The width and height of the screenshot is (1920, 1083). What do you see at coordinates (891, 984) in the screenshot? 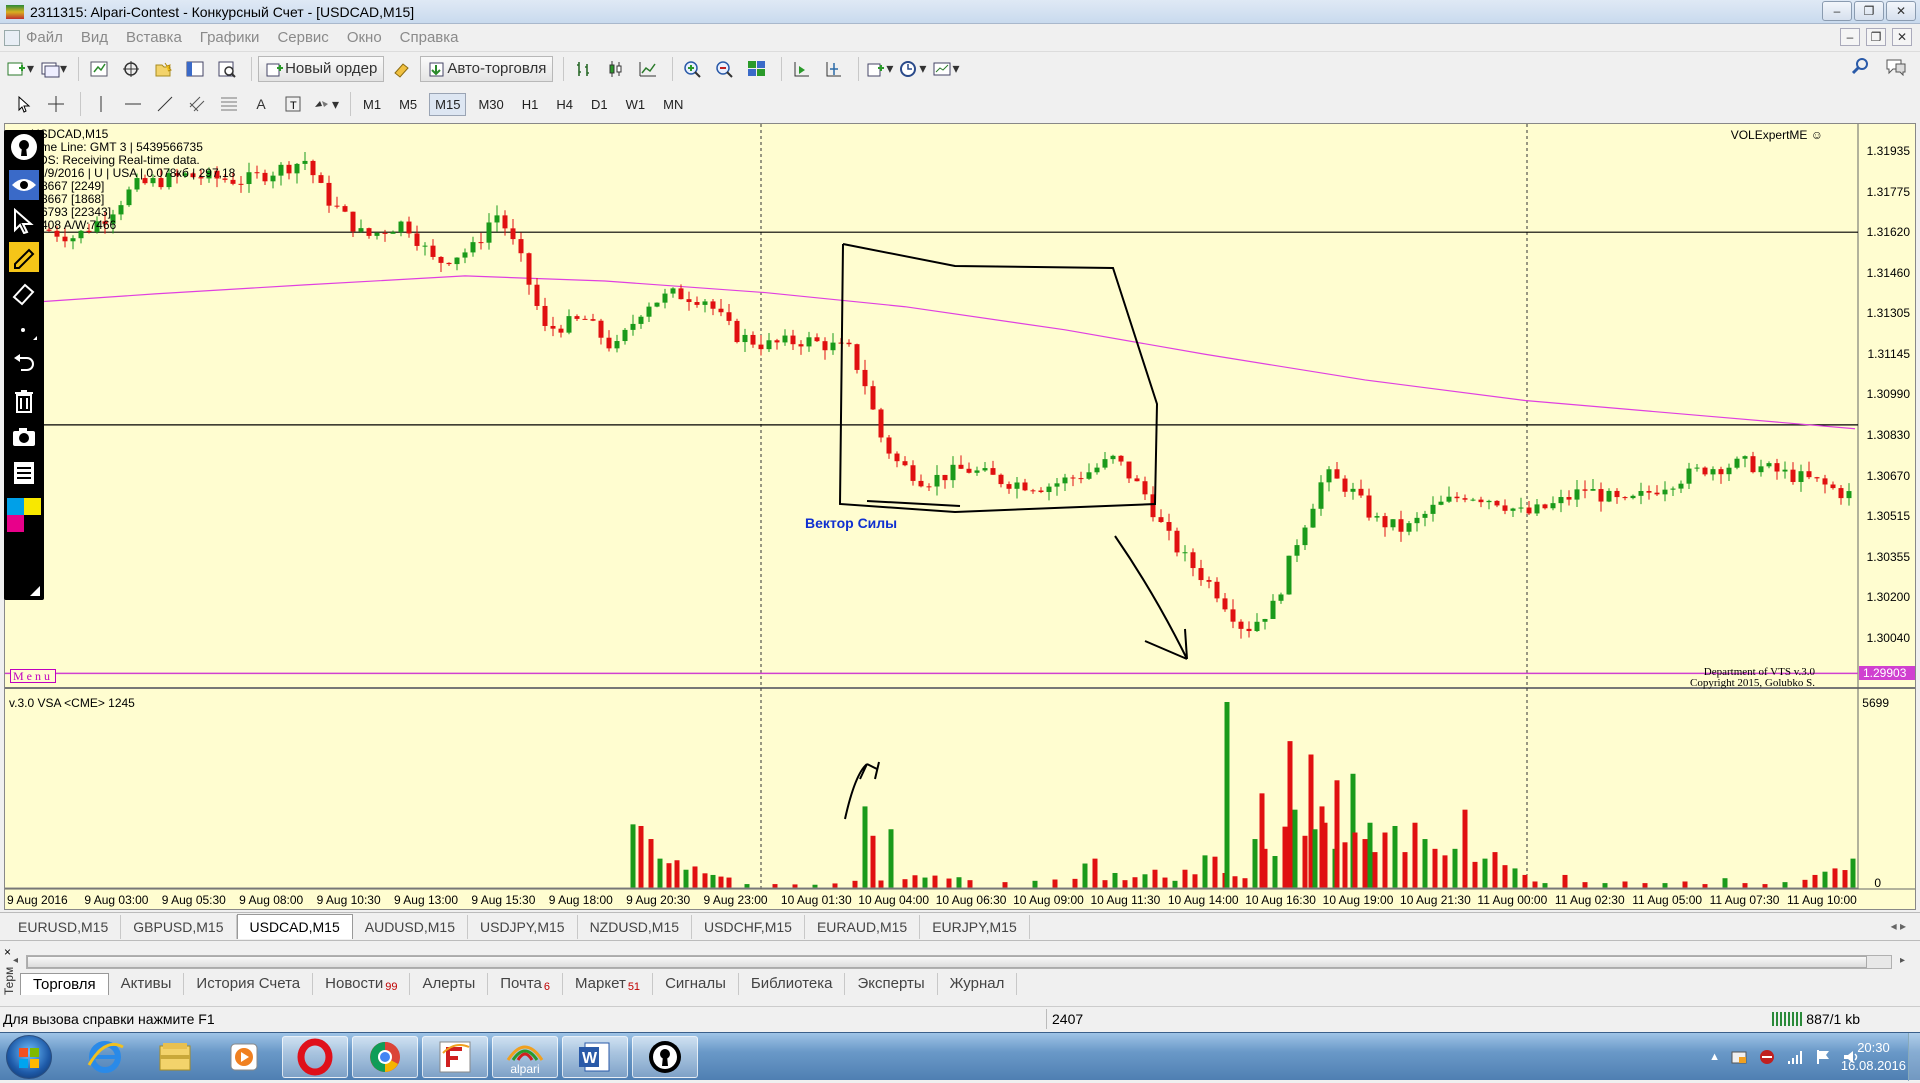
I see `terminal-tab-experts: Эксперты` at bounding box center [891, 984].